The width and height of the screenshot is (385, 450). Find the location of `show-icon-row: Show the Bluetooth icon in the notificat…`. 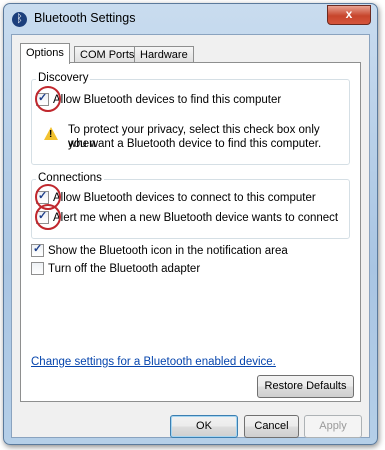

show-icon-row: Show the Bluetooth icon in the notificat… is located at coordinates (159, 249).